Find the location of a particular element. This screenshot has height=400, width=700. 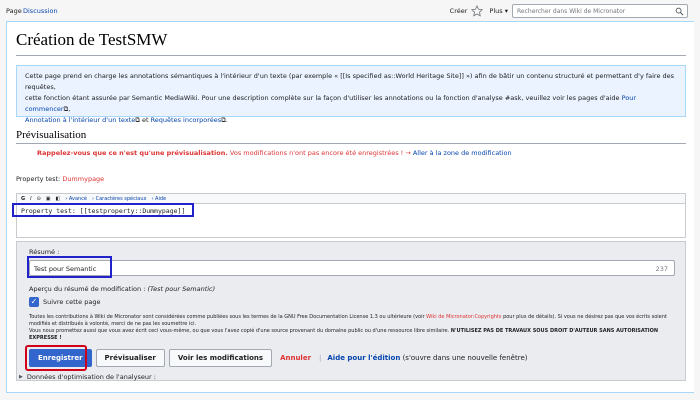

more-menu: Plus ▾ is located at coordinates (498, 11).